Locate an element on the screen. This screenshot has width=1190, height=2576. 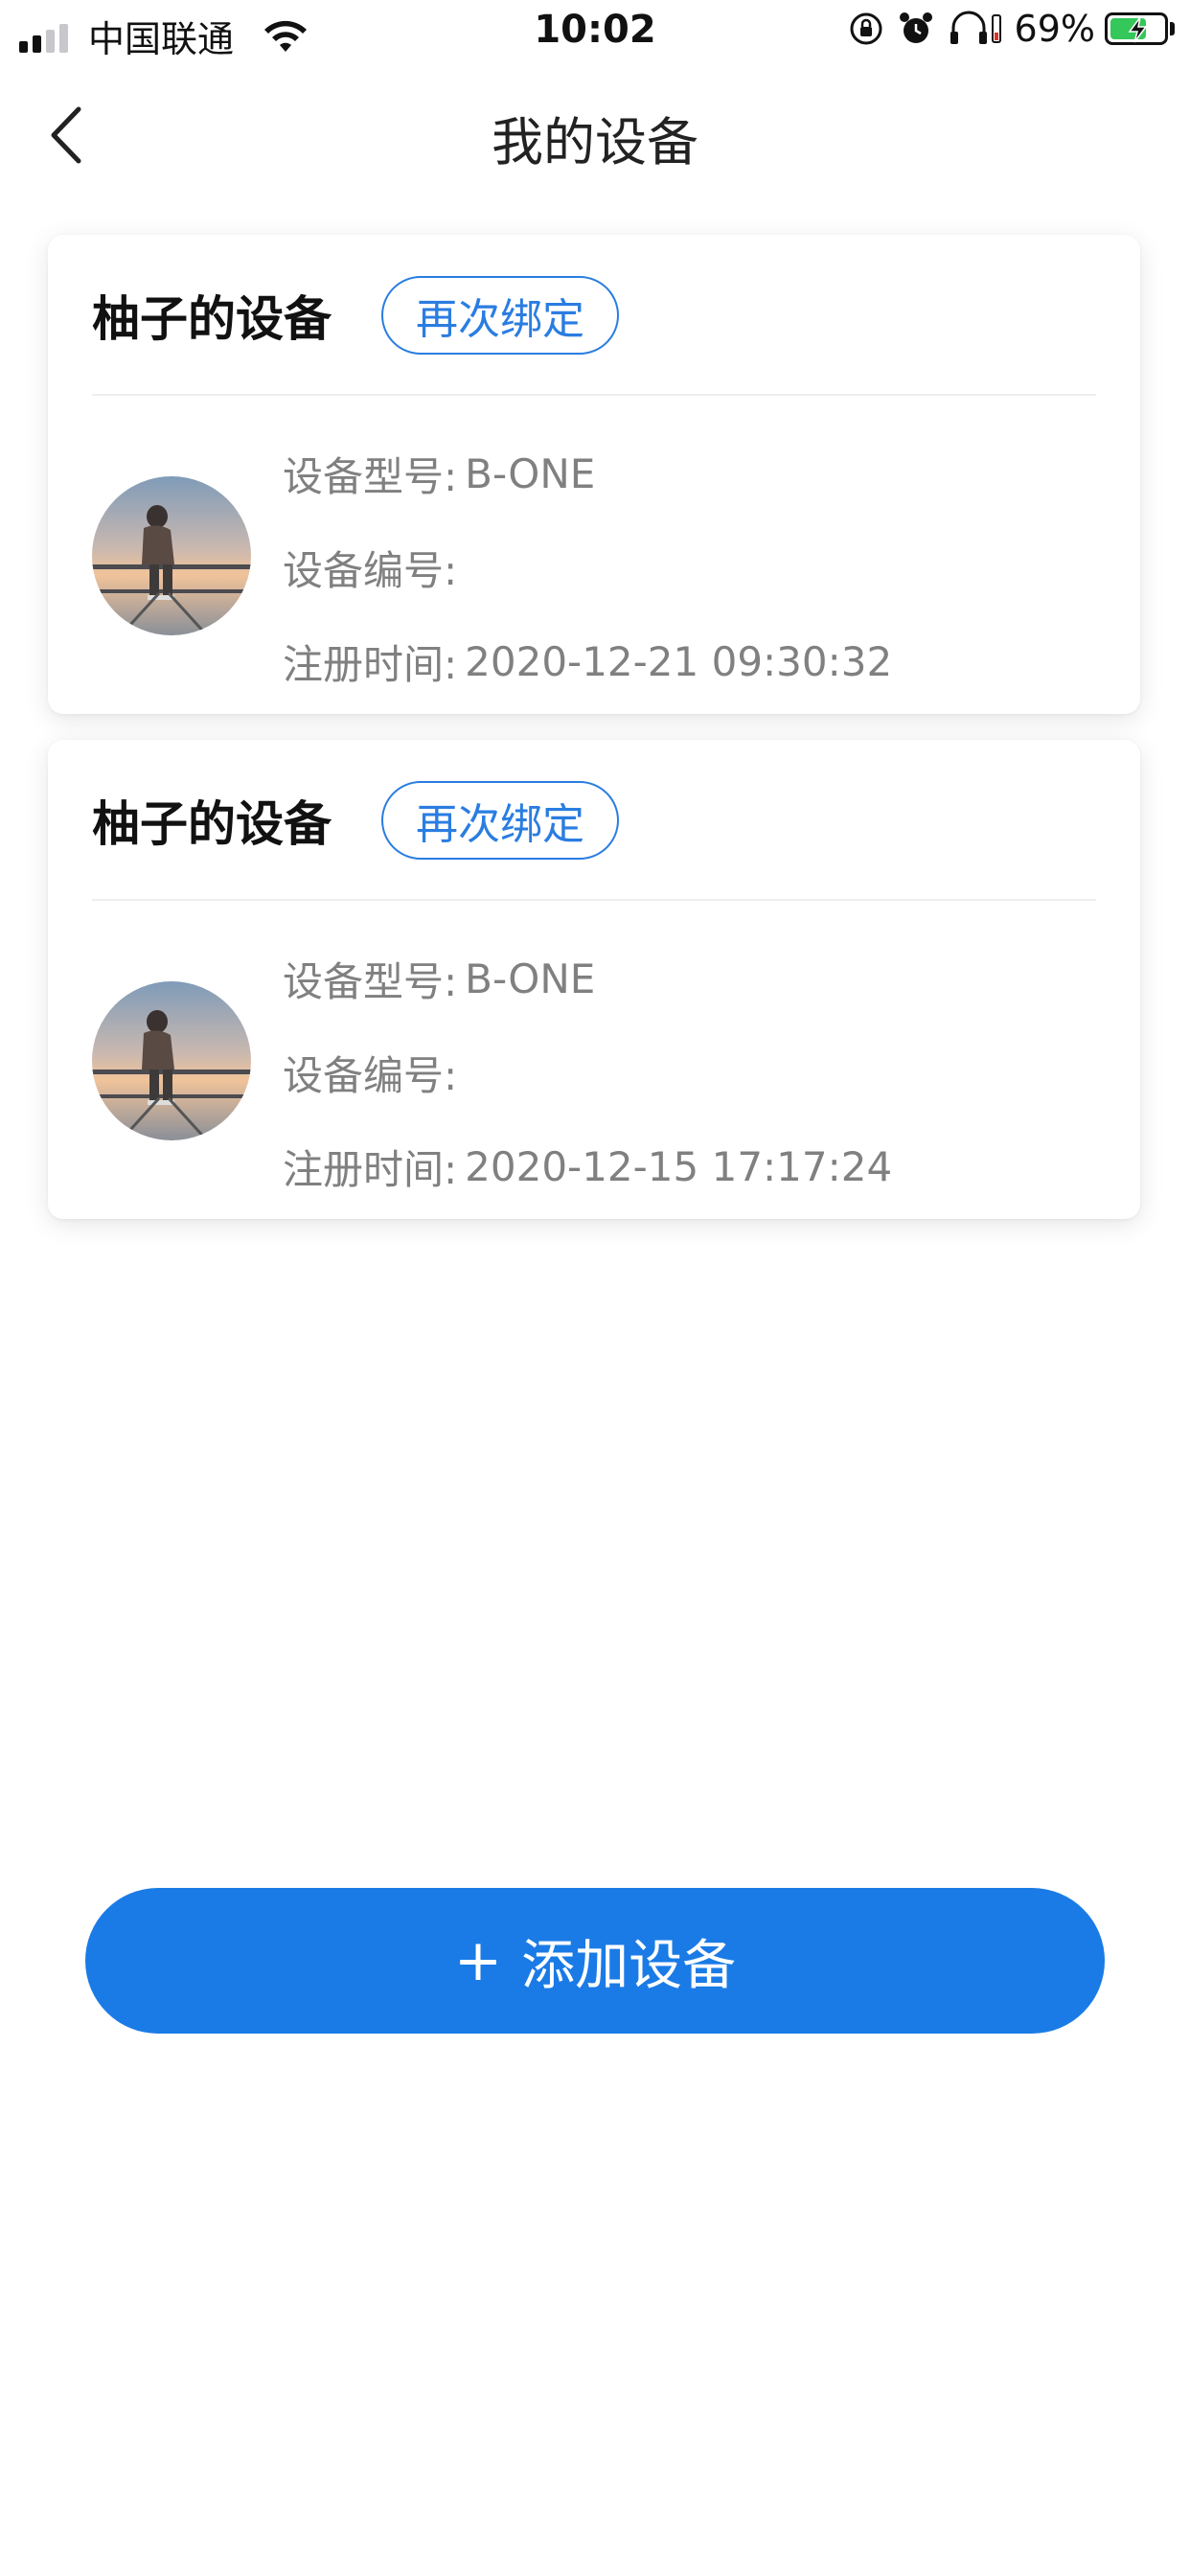
add-device-button: + 添加设备 is located at coordinates (595, 1961).